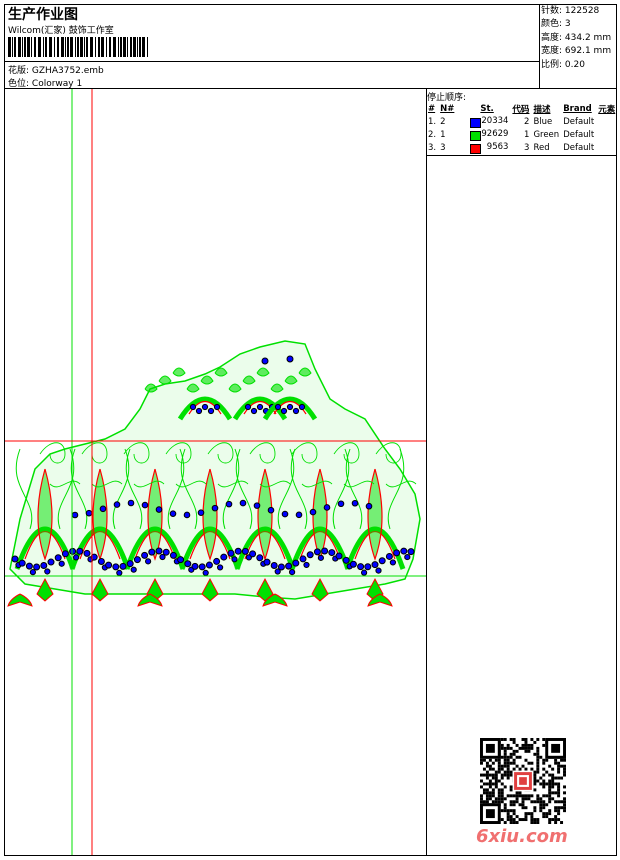 The image size is (620, 860). What do you see at coordinates (432, 147) in the screenshot?
I see `row-index: 3.` at bounding box center [432, 147].